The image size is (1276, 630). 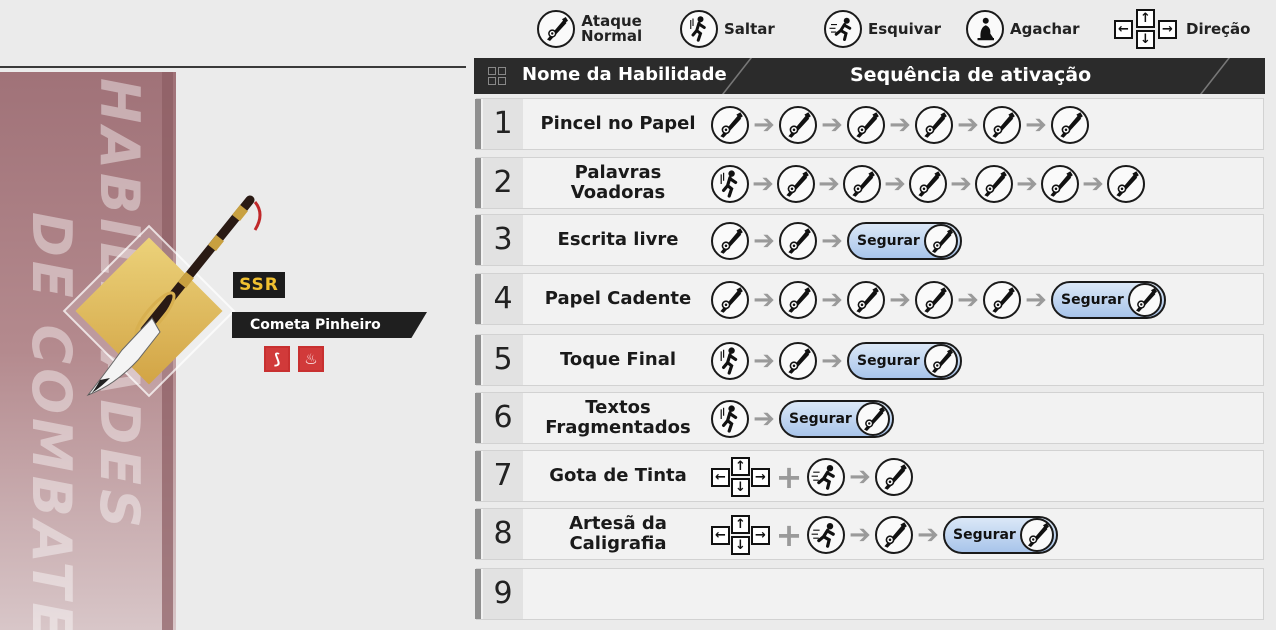 I want to click on weapon-type-icon: ⟆, so click(x=277, y=359).